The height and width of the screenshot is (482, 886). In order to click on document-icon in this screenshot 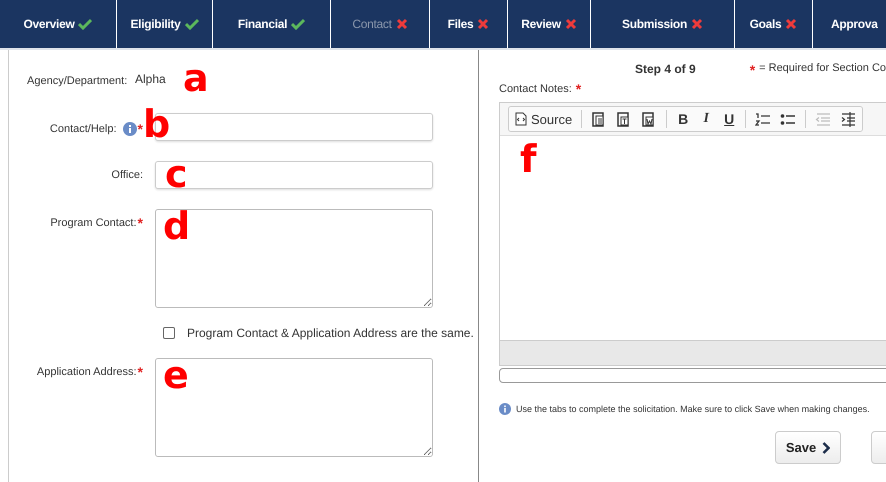, I will do `click(521, 119)`.